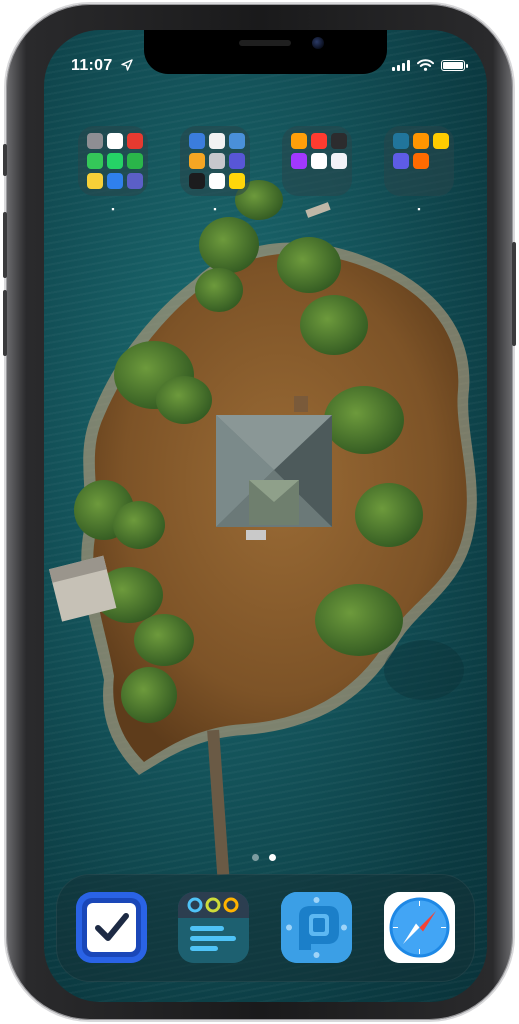  Describe the element at coordinates (197, 161) in the screenshot. I see `multicolor-grid-icon` at that location.